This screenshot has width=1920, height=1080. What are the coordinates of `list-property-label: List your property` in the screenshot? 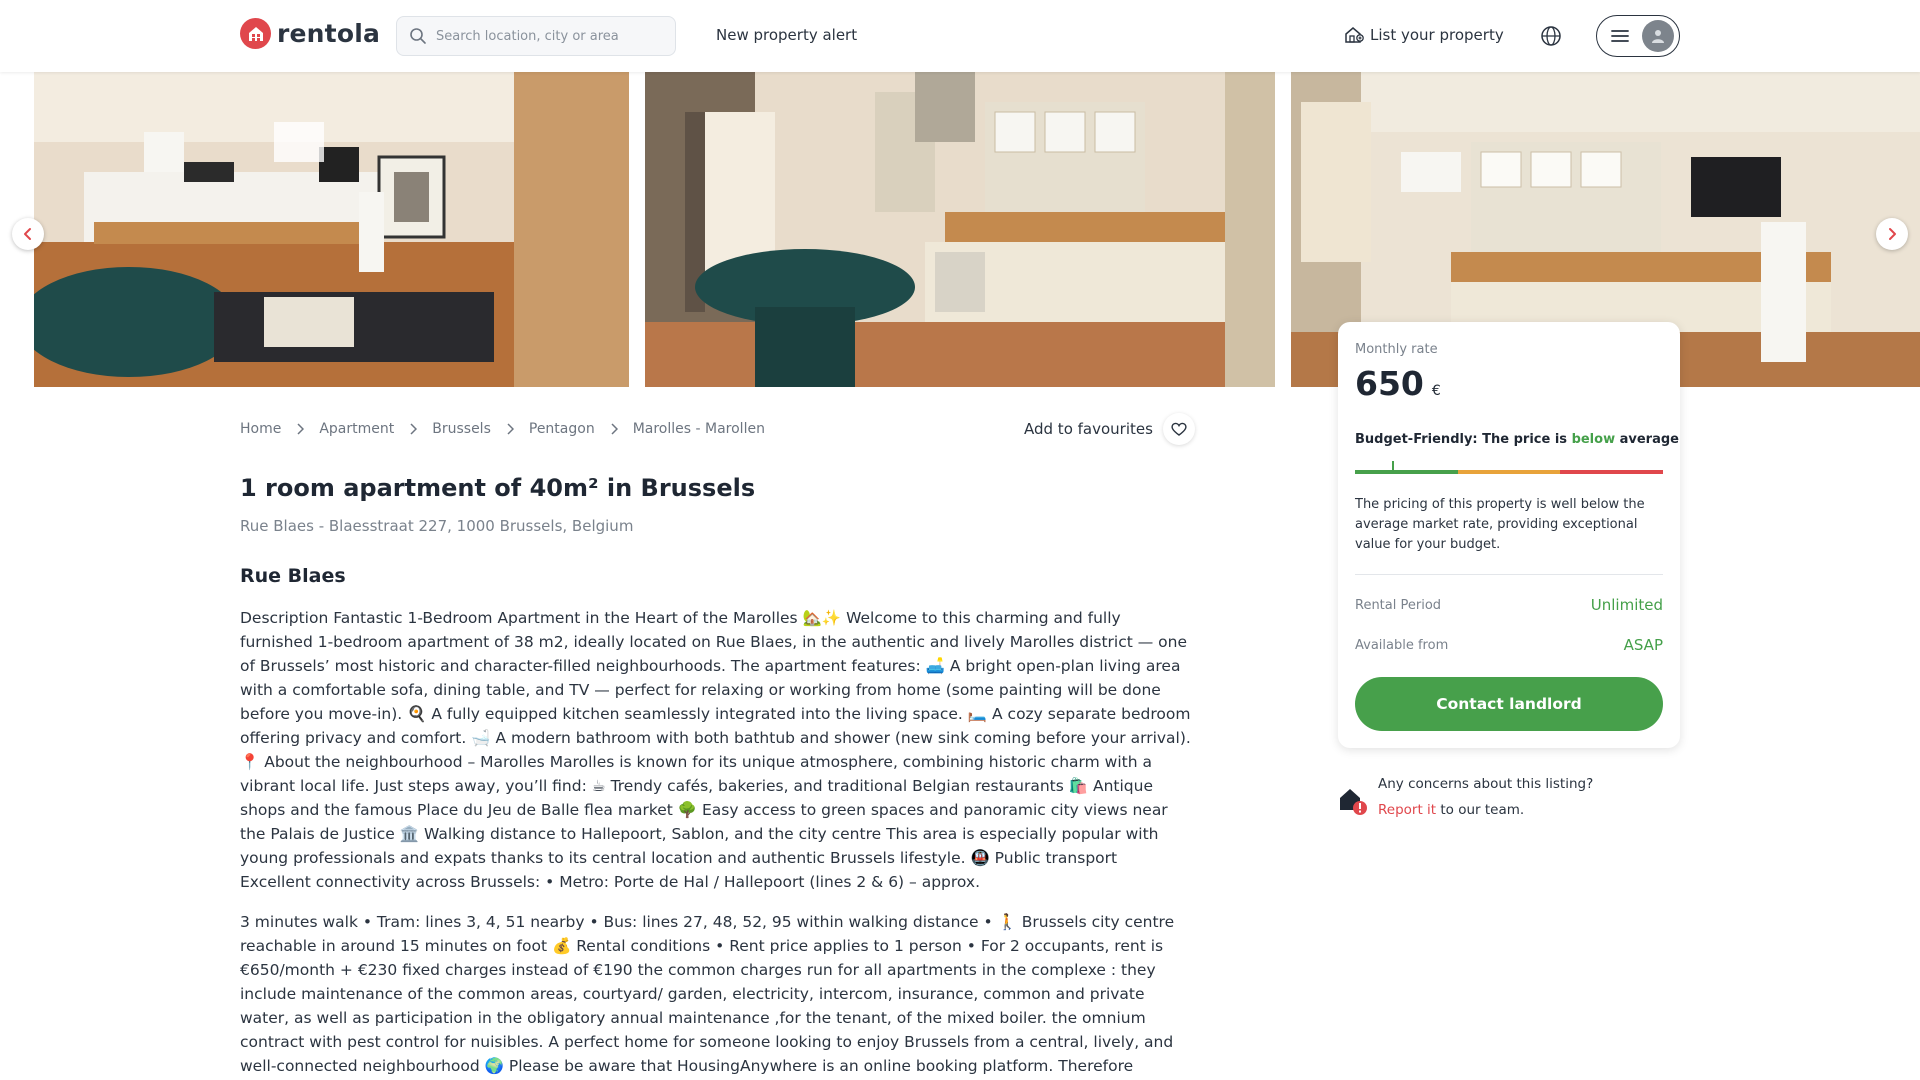 It's located at (1437, 35).